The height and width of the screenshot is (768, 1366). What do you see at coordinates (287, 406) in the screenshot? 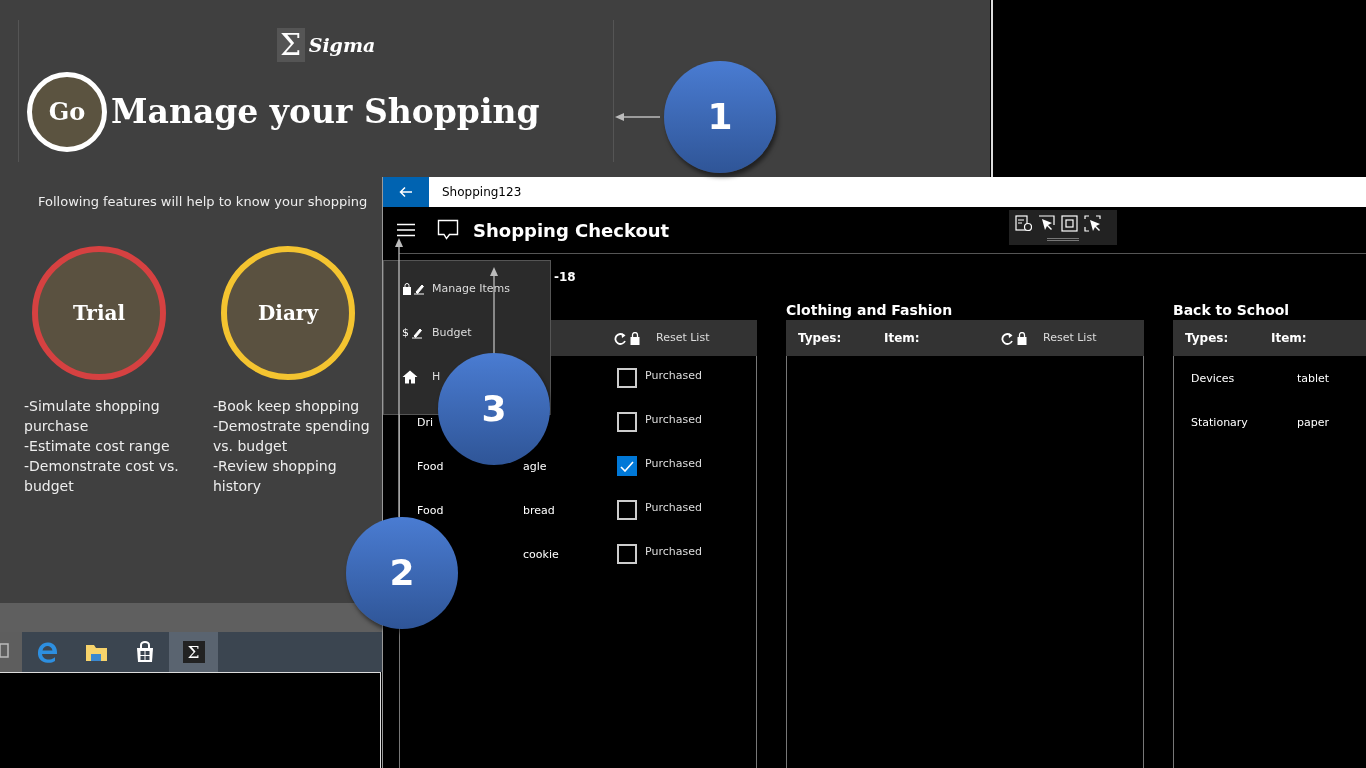
I see `feature-text: -Book keep shopping` at bounding box center [287, 406].